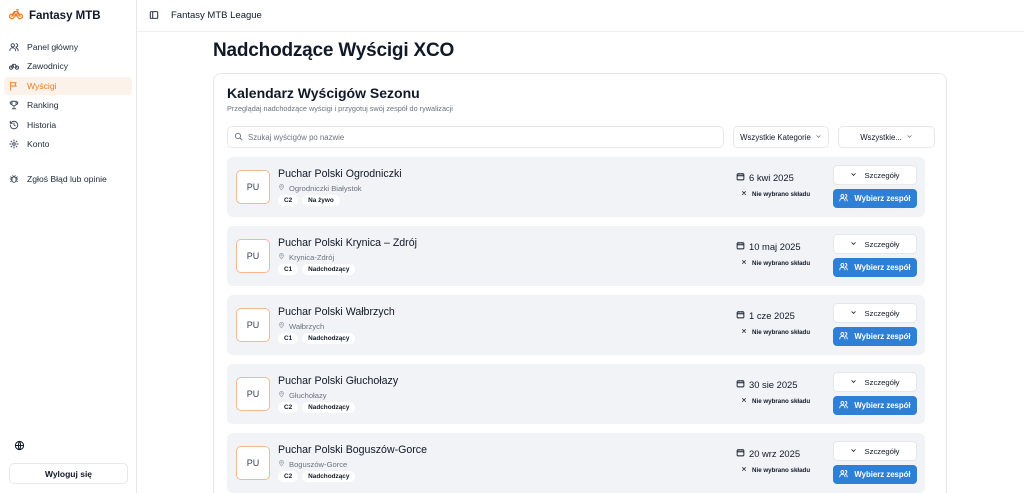 This screenshot has height=493, width=1024. Describe the element at coordinates (68, 179) in the screenshot. I see `sidebar-item-report: Zgłoś Błąd lub opinie` at that location.